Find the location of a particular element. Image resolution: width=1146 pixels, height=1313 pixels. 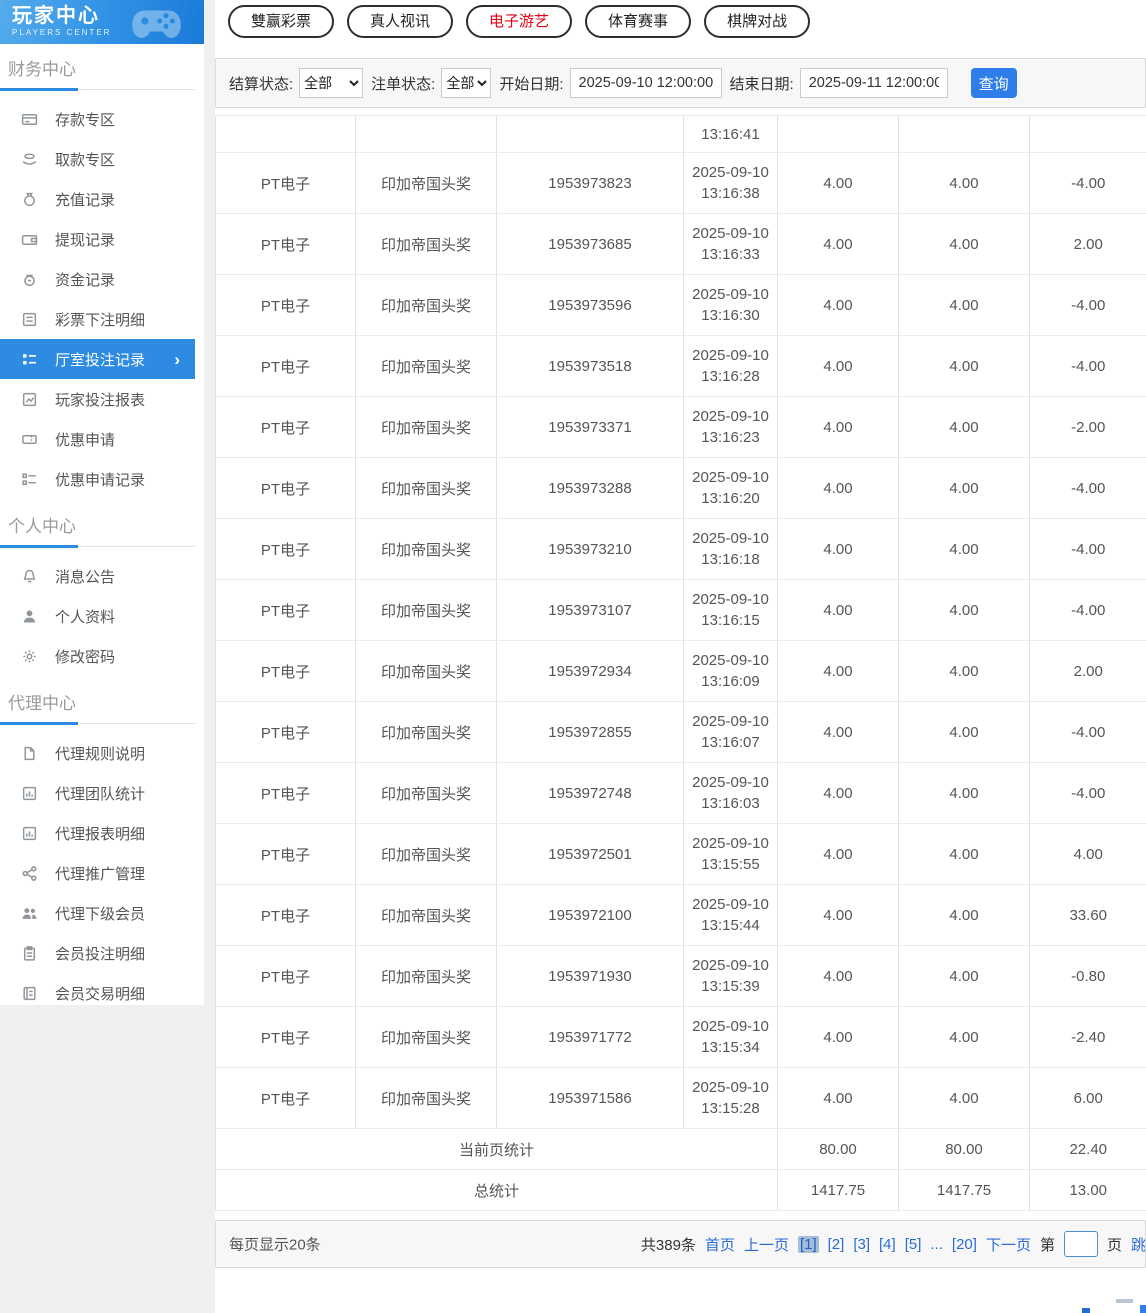

sidebar-item-label: 会员投注明细 is located at coordinates (100, 954).